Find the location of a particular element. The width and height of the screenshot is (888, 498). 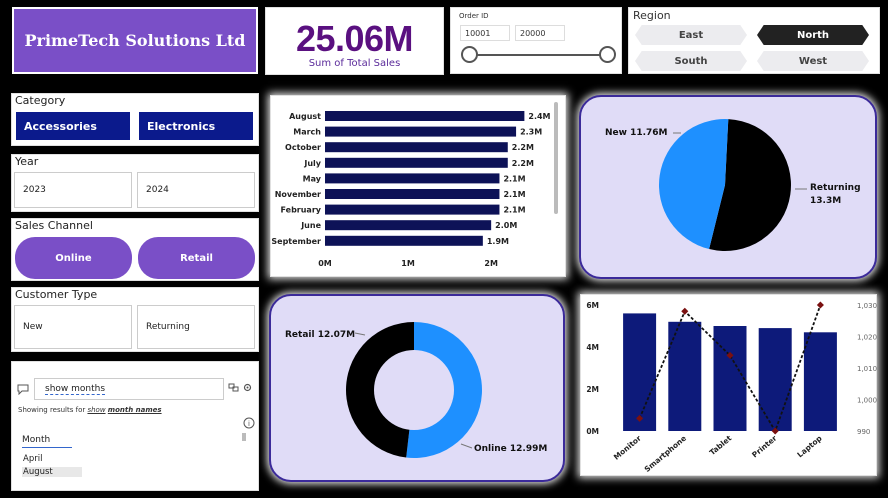

bar-data-label: 2.3M is located at coordinates (531, 132).